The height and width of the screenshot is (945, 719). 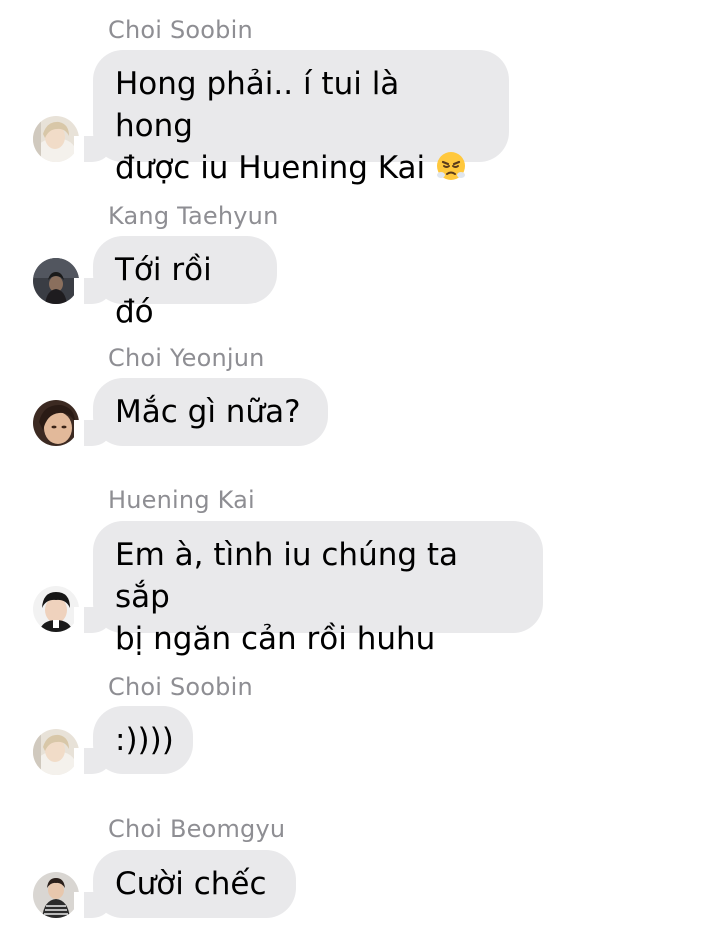 I want to click on taehyun-avatar-icon, so click(x=56, y=281).